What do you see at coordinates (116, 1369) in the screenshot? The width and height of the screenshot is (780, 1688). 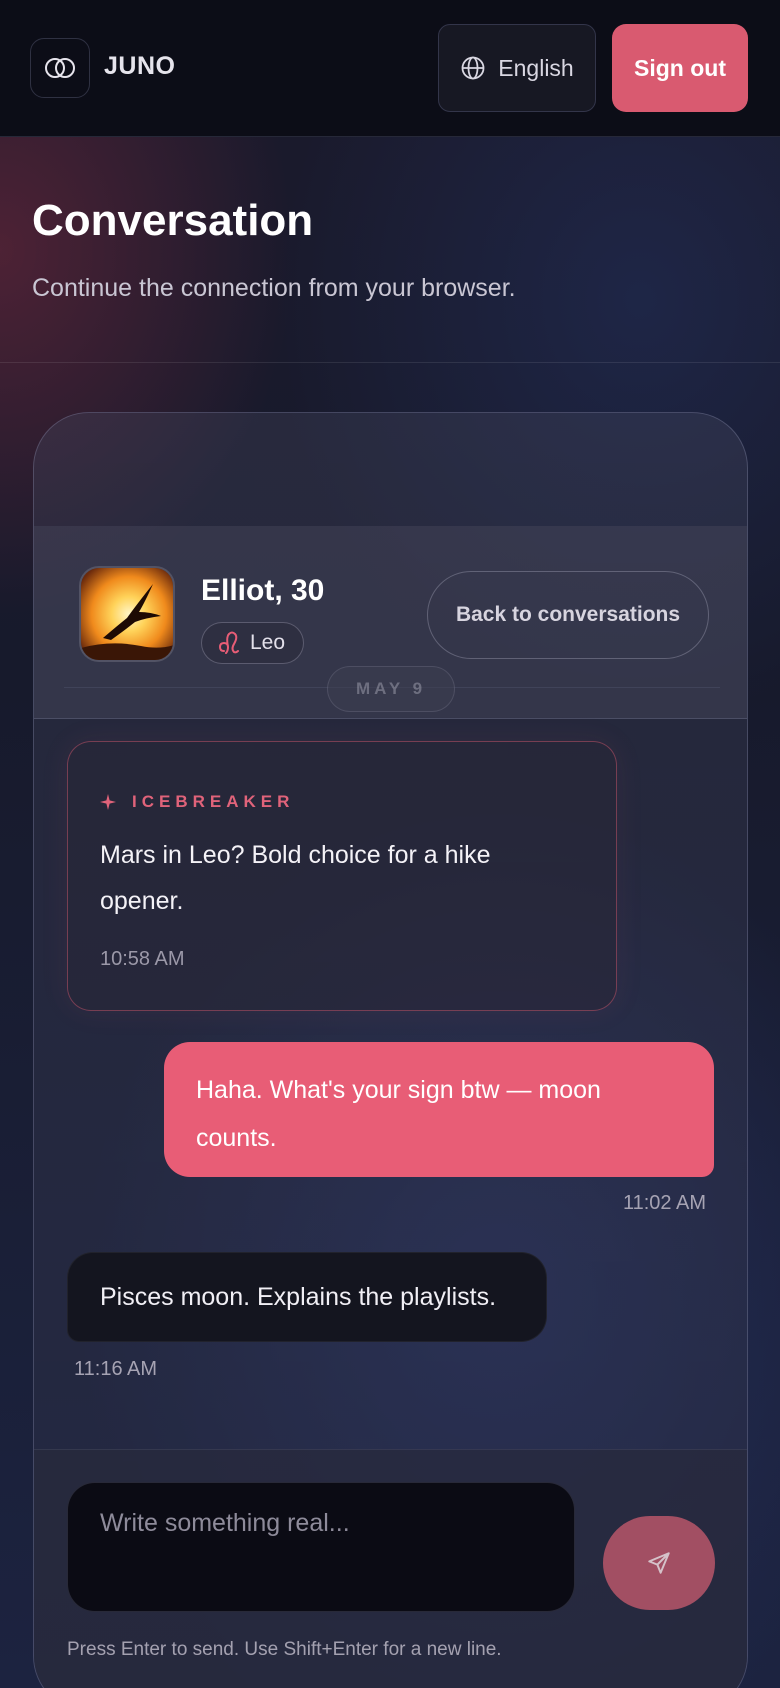 I see `message-timestamp: 11:16 AM` at bounding box center [116, 1369].